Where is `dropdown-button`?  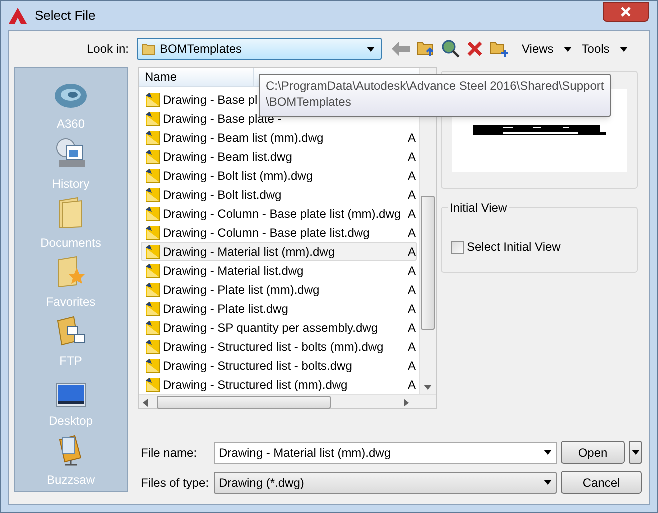 dropdown-button is located at coordinates (635, 452).